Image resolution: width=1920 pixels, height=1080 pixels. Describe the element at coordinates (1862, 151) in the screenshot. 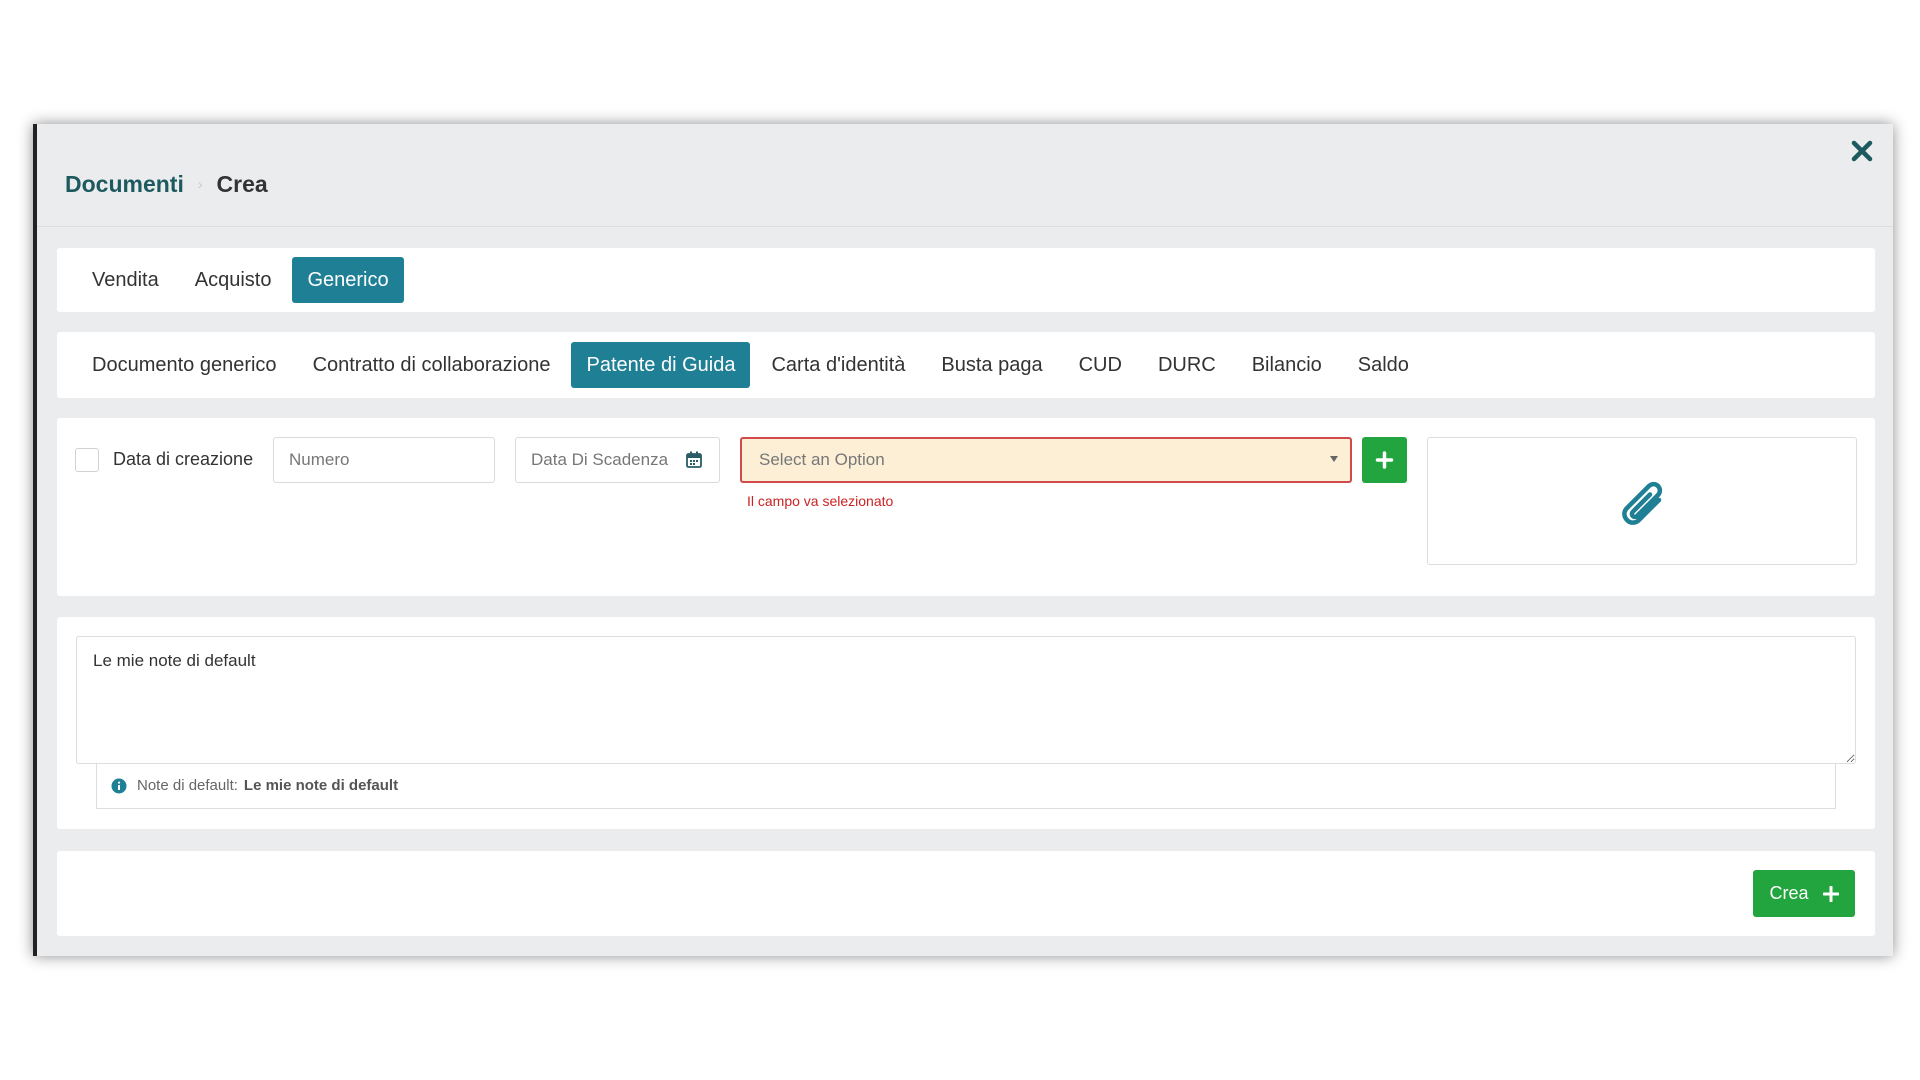

I see `close-icon` at that location.